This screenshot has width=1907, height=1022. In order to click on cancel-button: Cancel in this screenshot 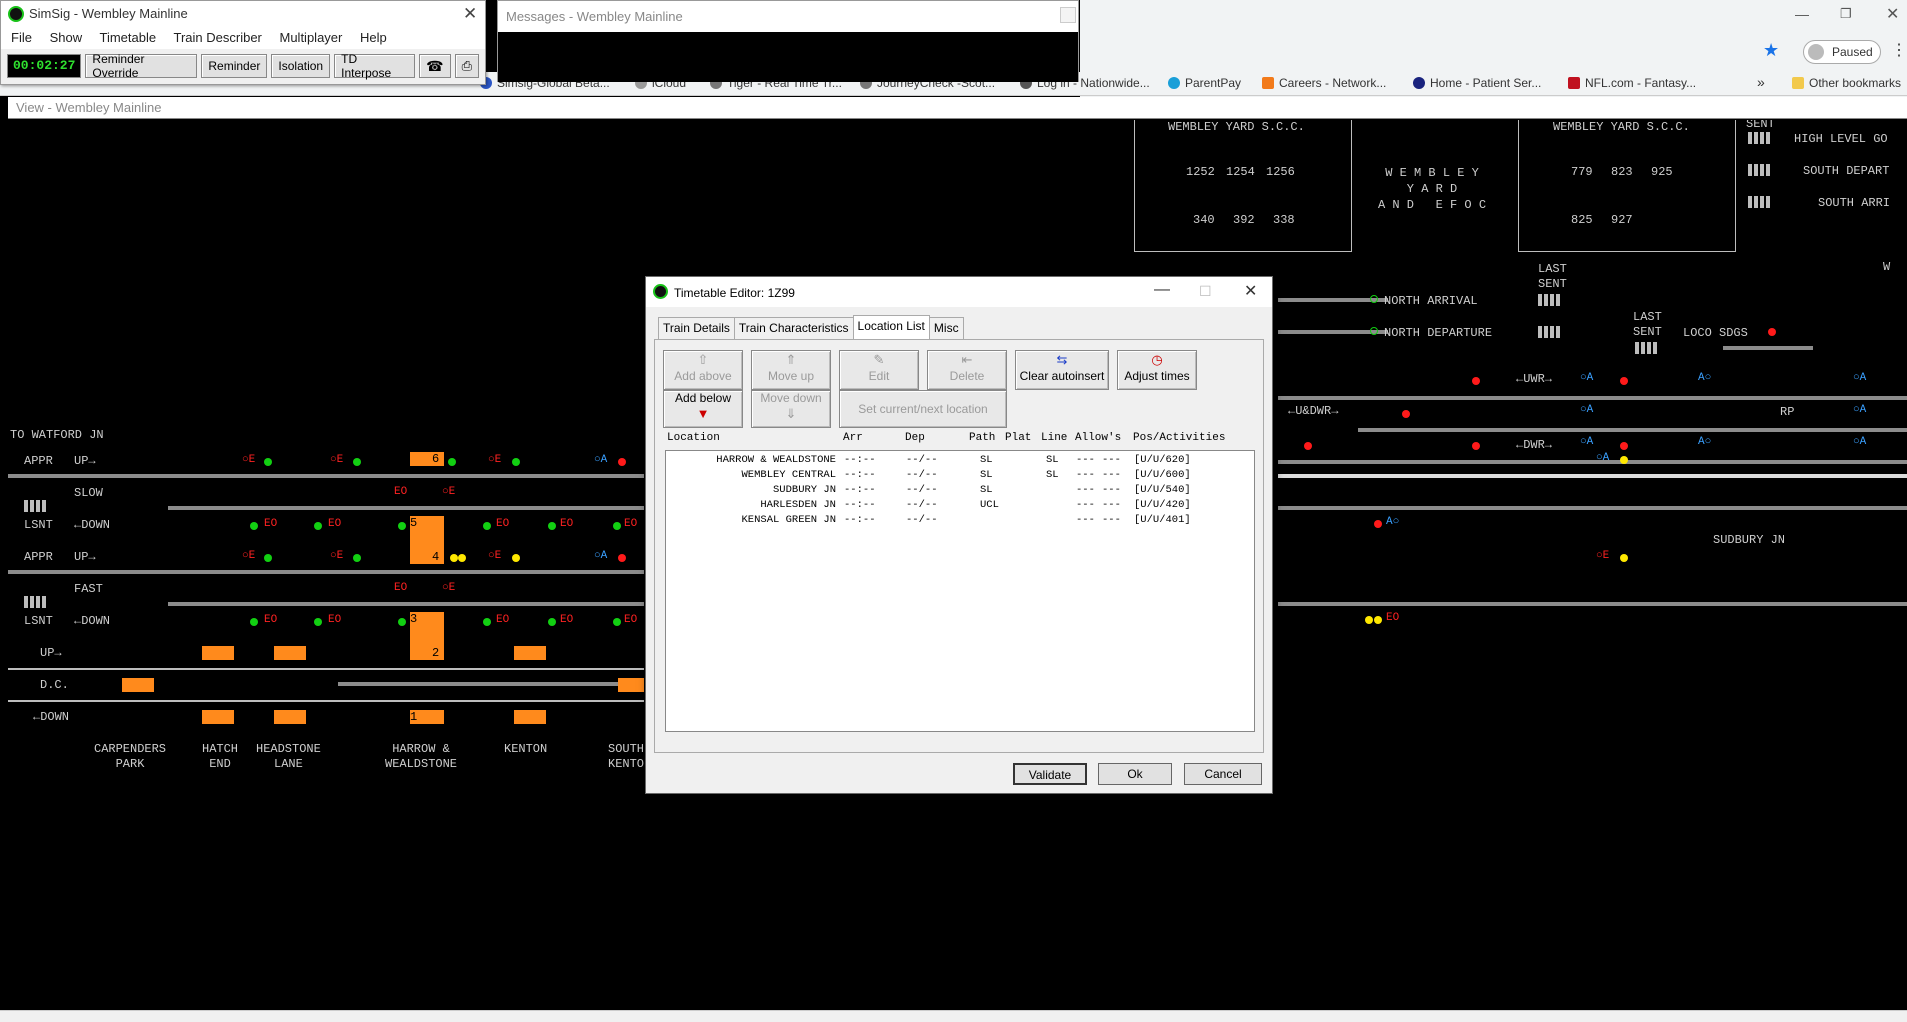, I will do `click(1223, 774)`.